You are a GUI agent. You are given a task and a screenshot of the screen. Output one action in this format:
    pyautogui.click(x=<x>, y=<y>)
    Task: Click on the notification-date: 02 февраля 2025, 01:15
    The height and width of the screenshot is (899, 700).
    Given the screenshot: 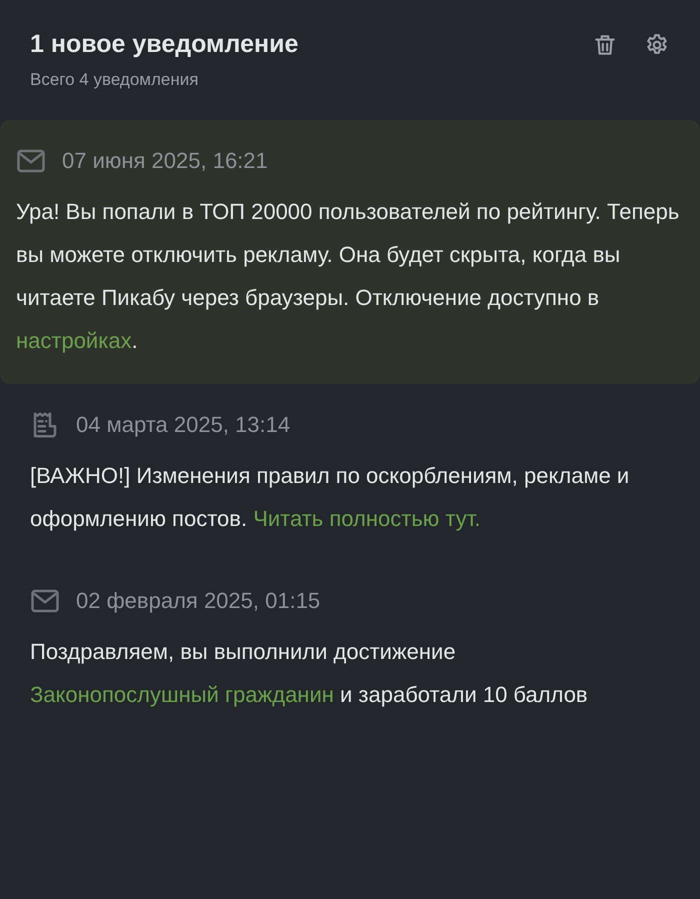 What is the action you would take?
    pyautogui.click(x=198, y=601)
    